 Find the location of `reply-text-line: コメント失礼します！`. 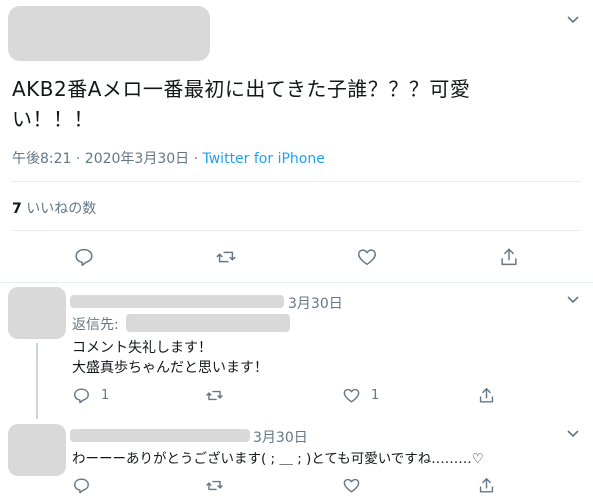

reply-text-line: コメント失礼します！ is located at coordinates (142, 348).